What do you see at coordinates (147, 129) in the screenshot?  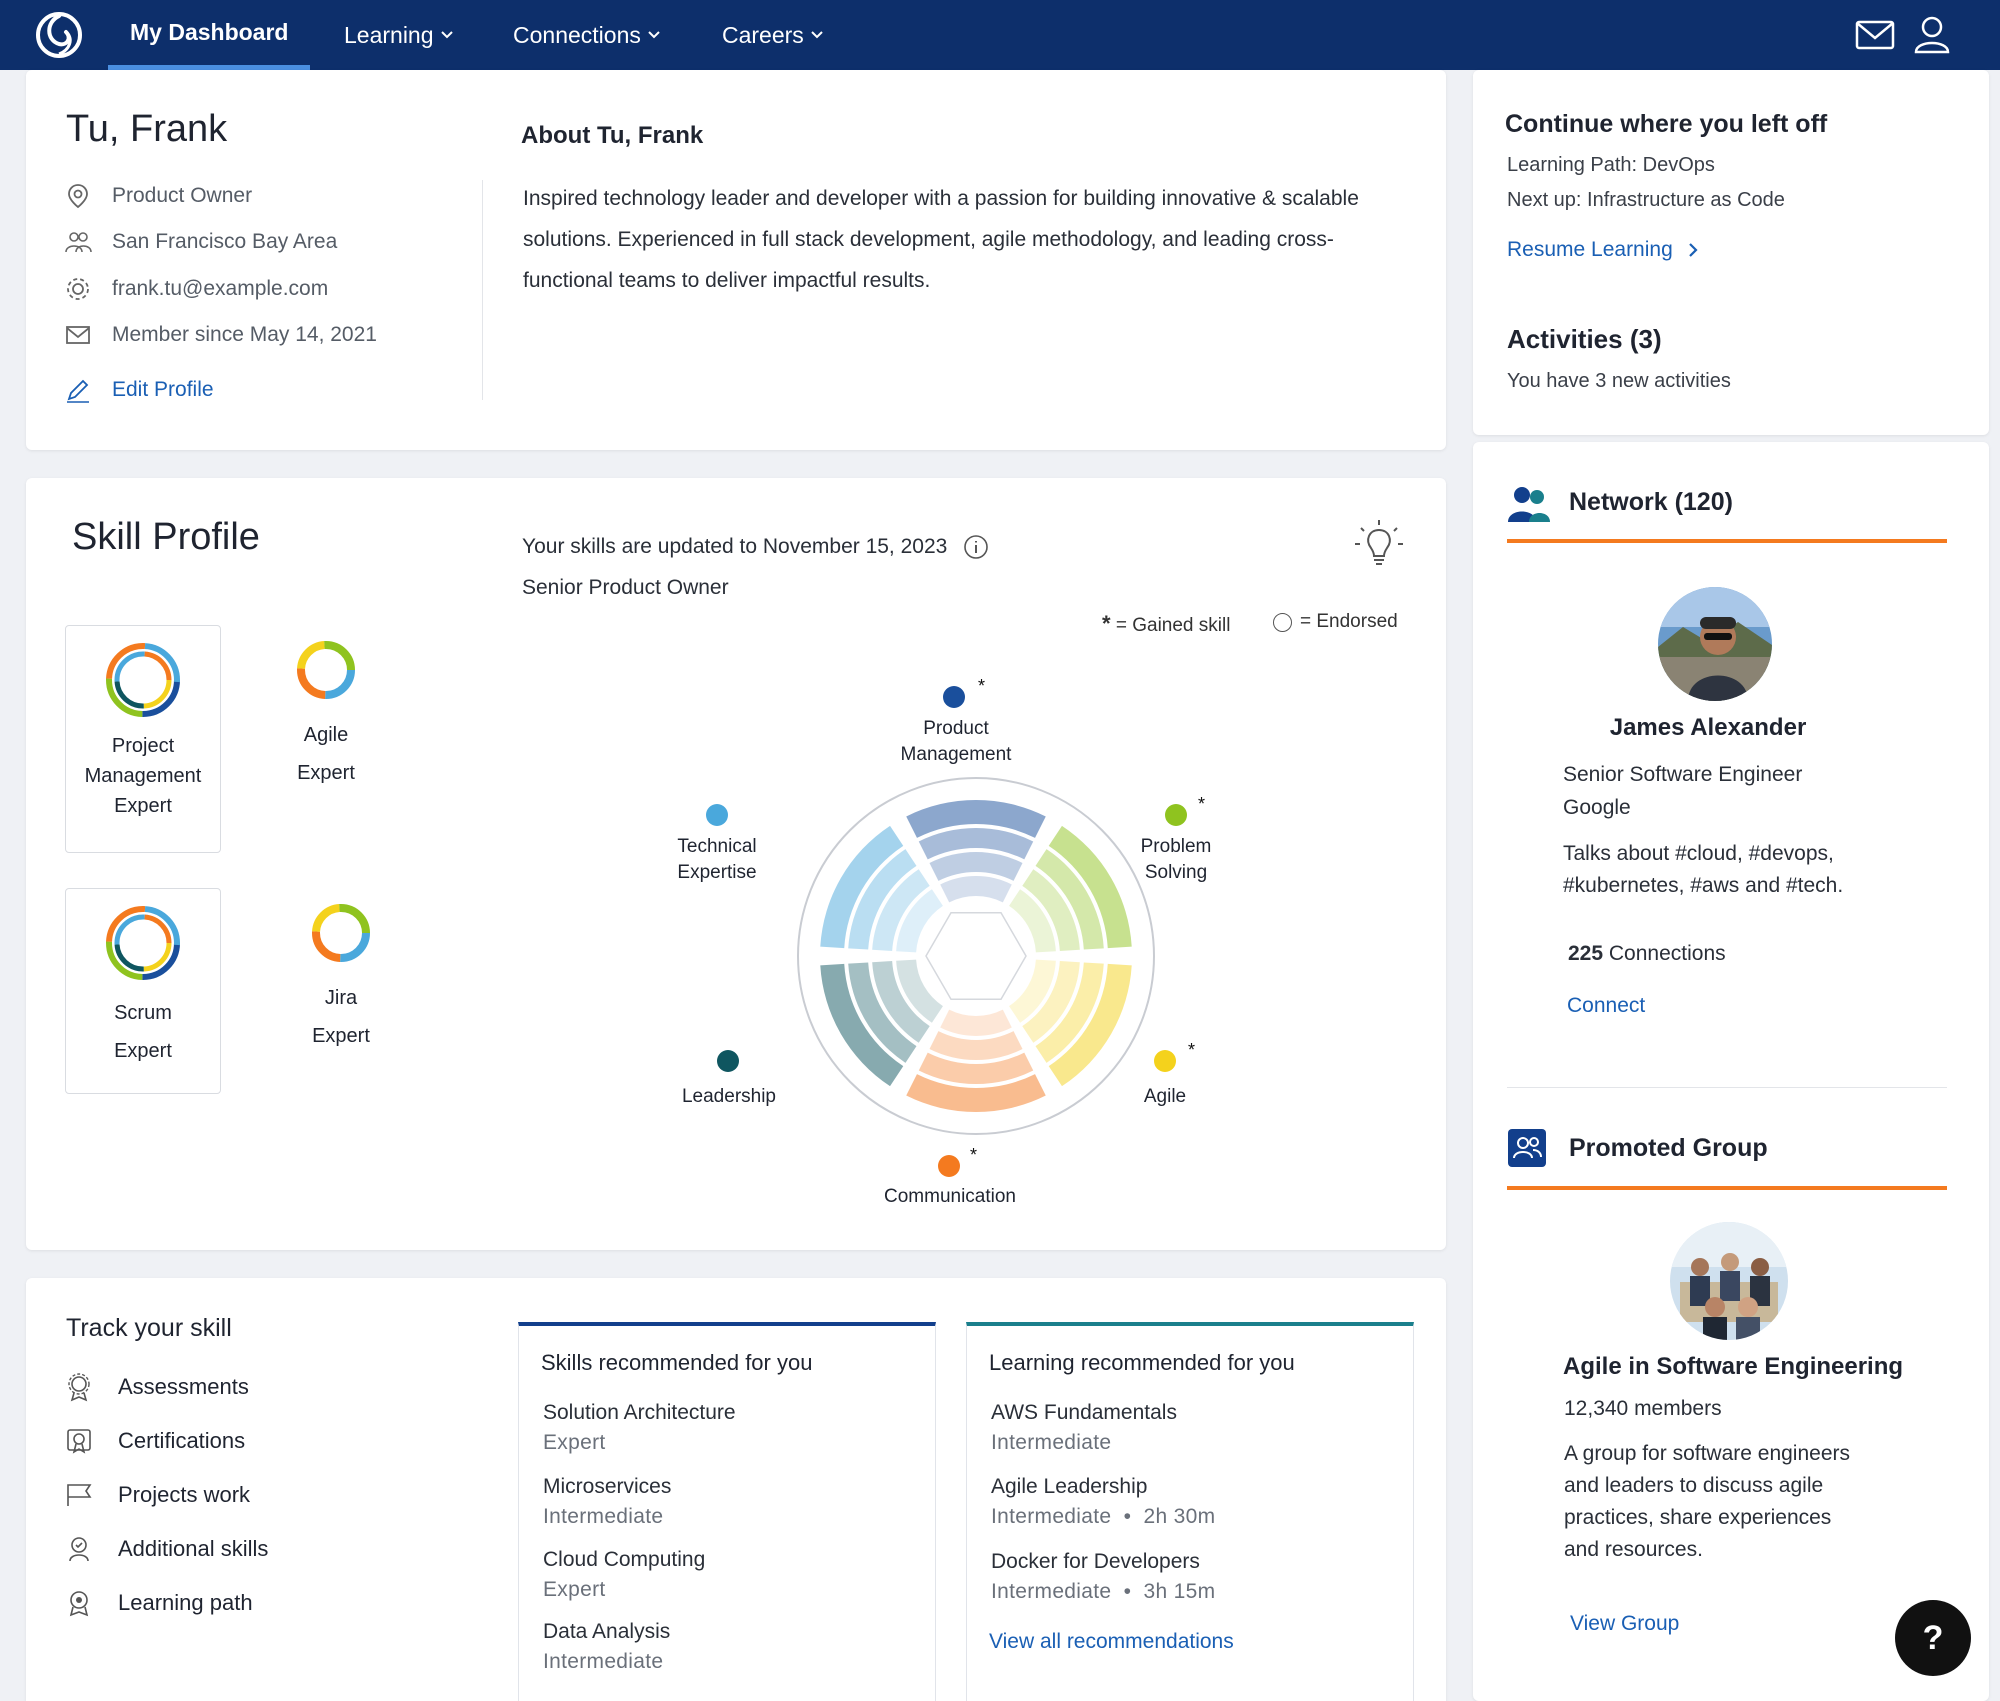 I see `profile-name: Tu, Frank` at bounding box center [147, 129].